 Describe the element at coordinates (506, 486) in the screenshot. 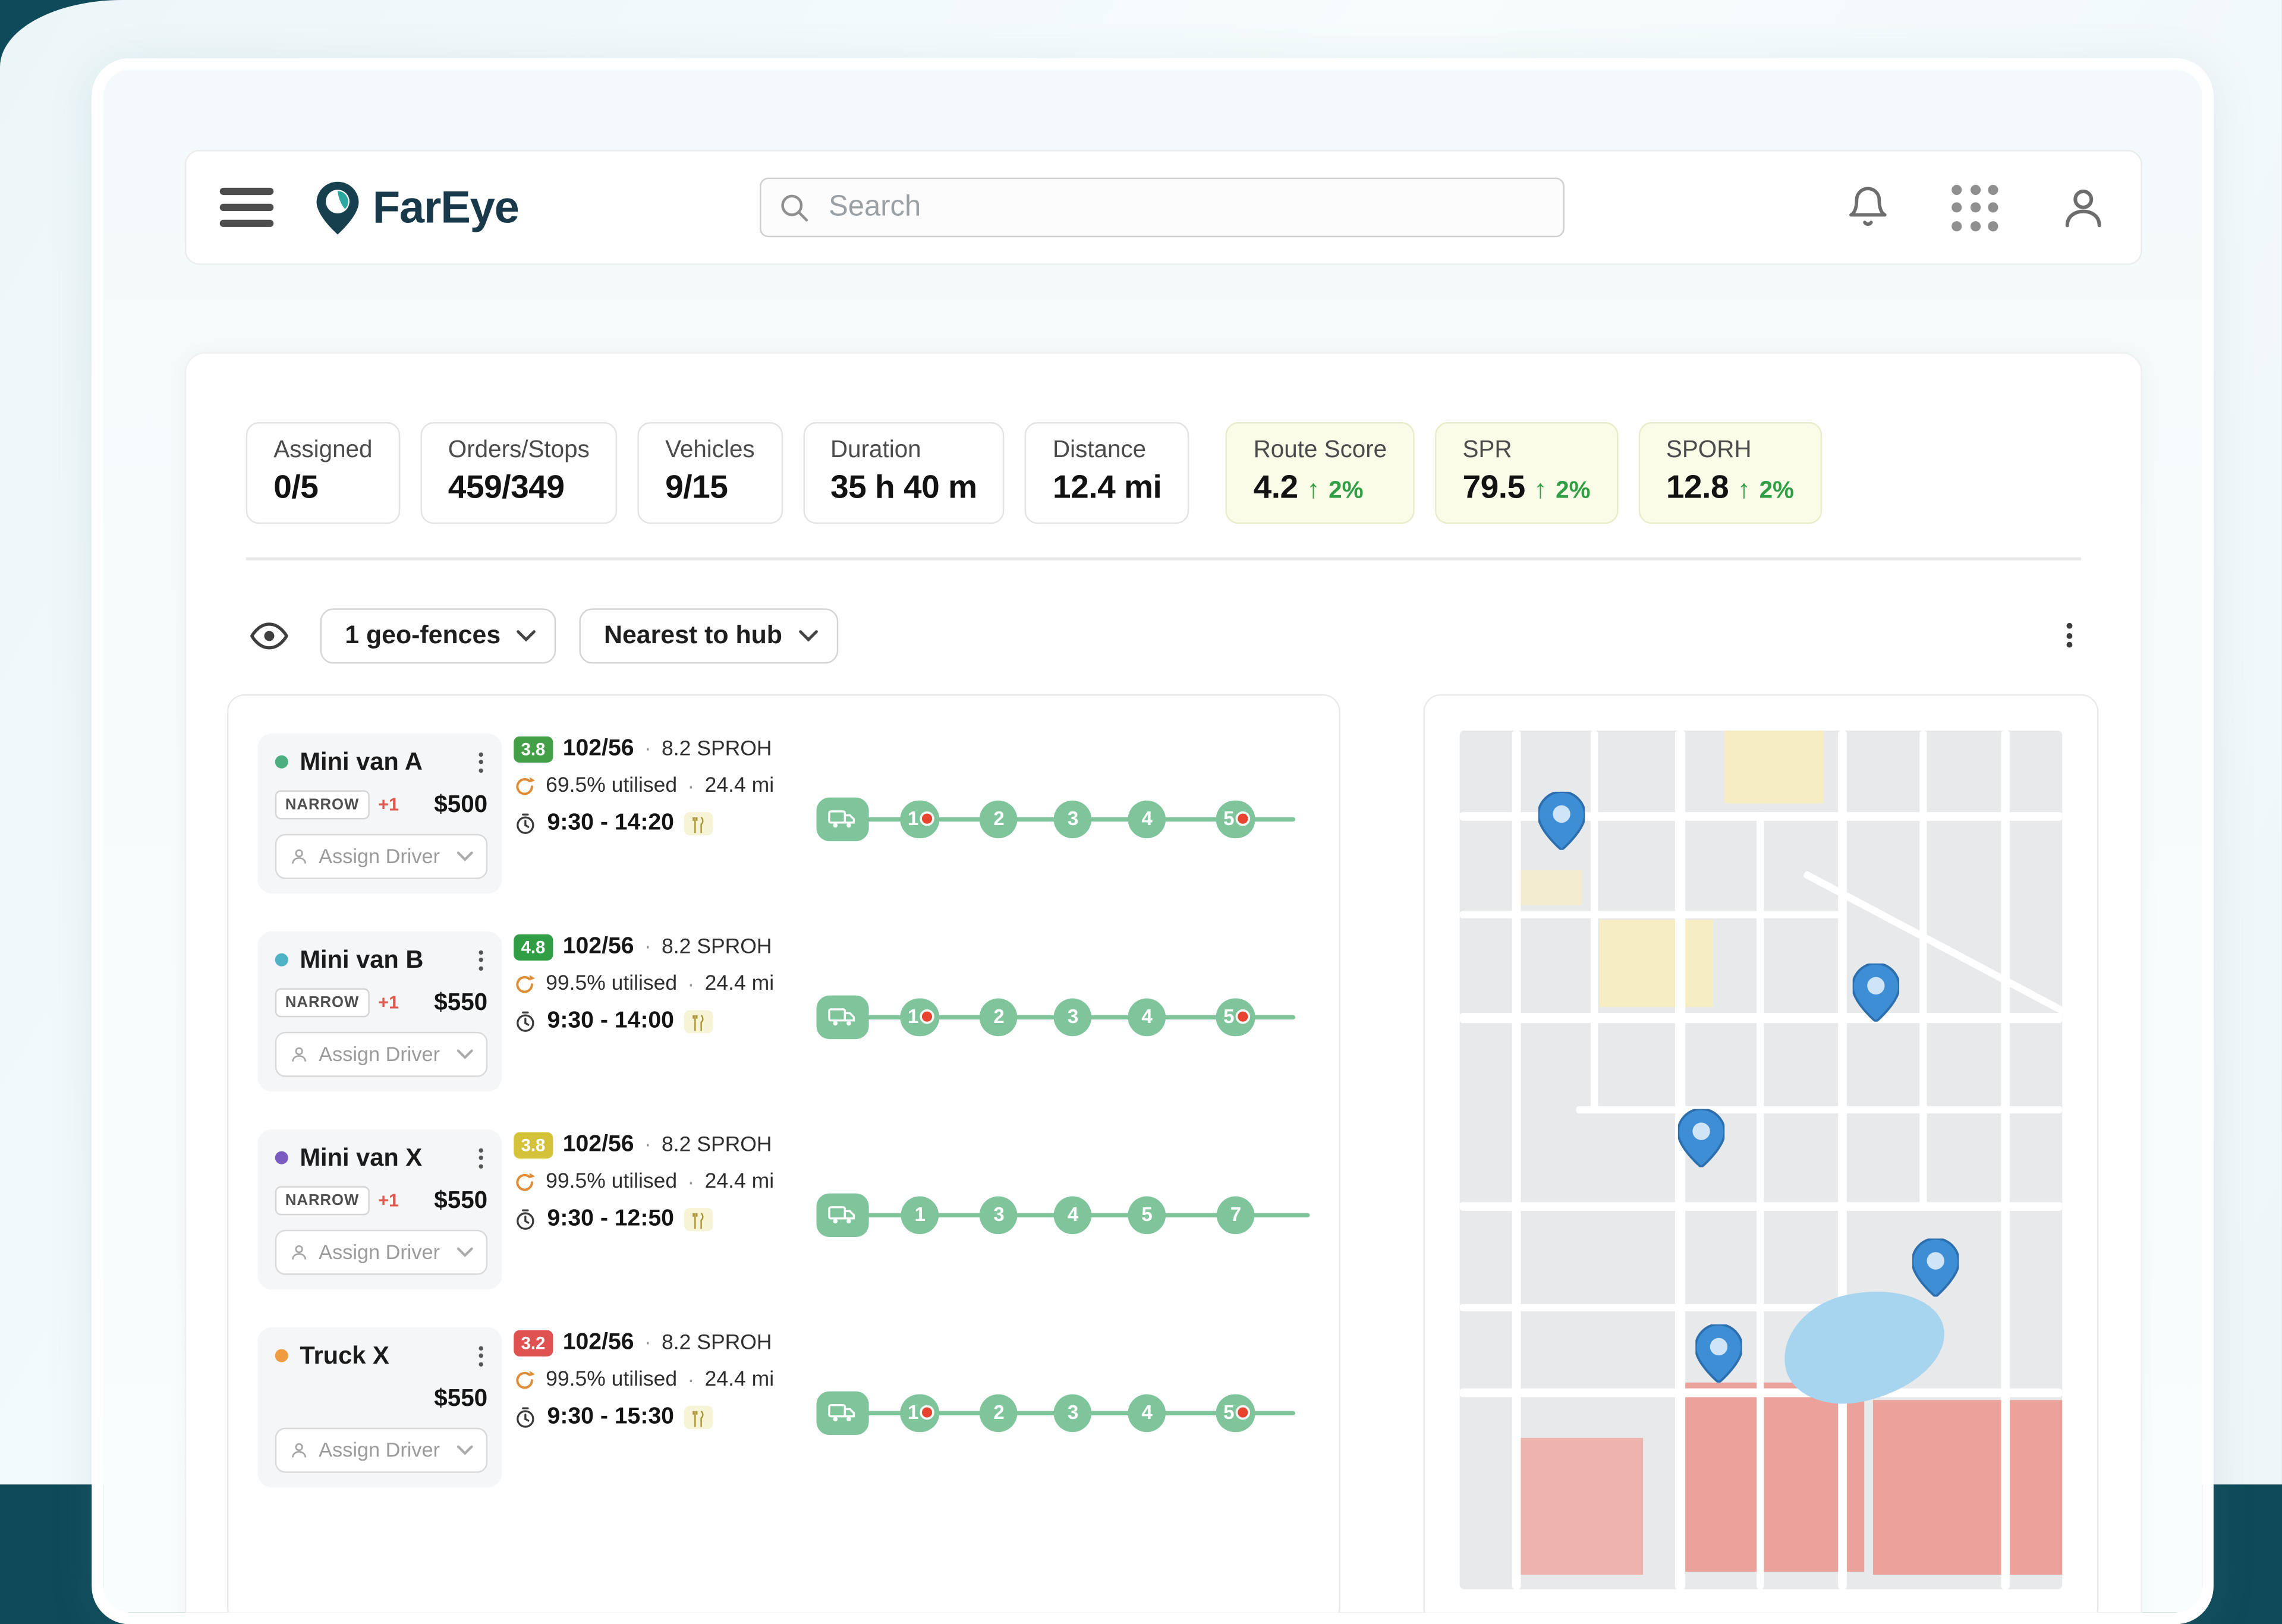

I see `stat-value: 459/349` at that location.